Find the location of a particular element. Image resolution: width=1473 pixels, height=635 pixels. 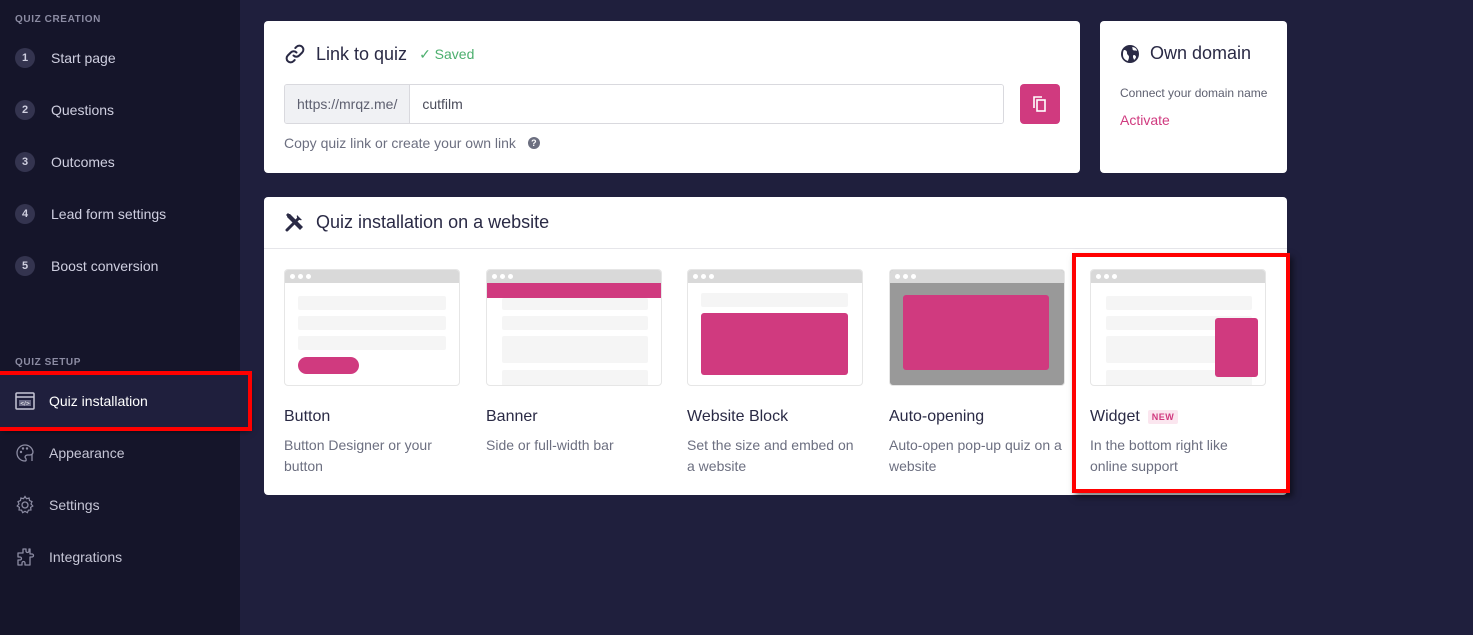

sidebar-item-label: Boost conversion is located at coordinates (105, 266).